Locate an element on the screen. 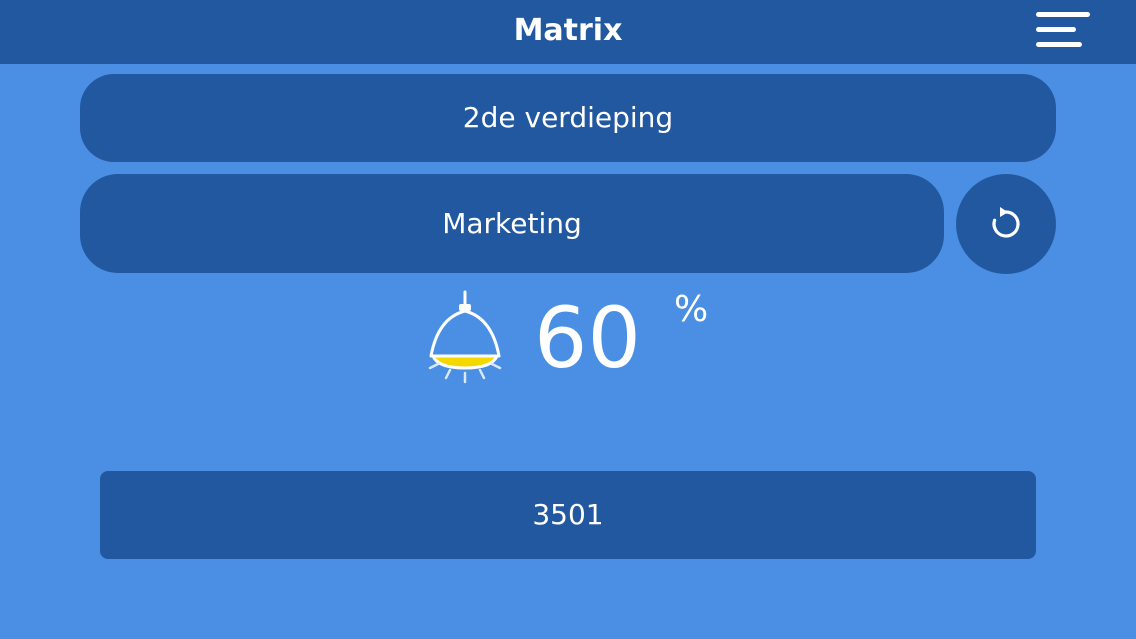 The width and height of the screenshot is (1136, 639). menu-button is located at coordinates (1066, 32).